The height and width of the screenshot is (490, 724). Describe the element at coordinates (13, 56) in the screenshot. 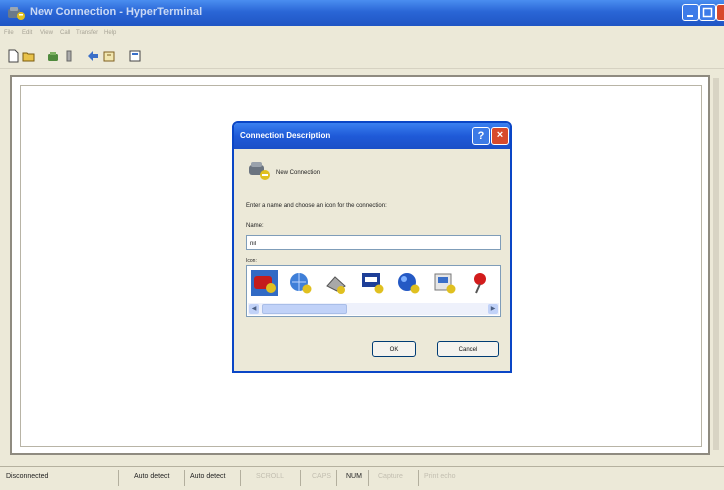

I see `new-icon` at that location.